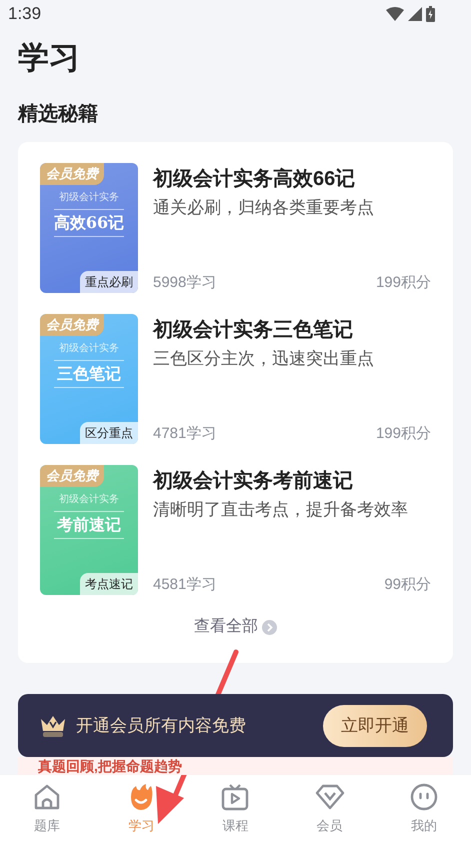 The width and height of the screenshot is (471, 843). Describe the element at coordinates (424, 796) in the screenshot. I see `profile-icon` at that location.